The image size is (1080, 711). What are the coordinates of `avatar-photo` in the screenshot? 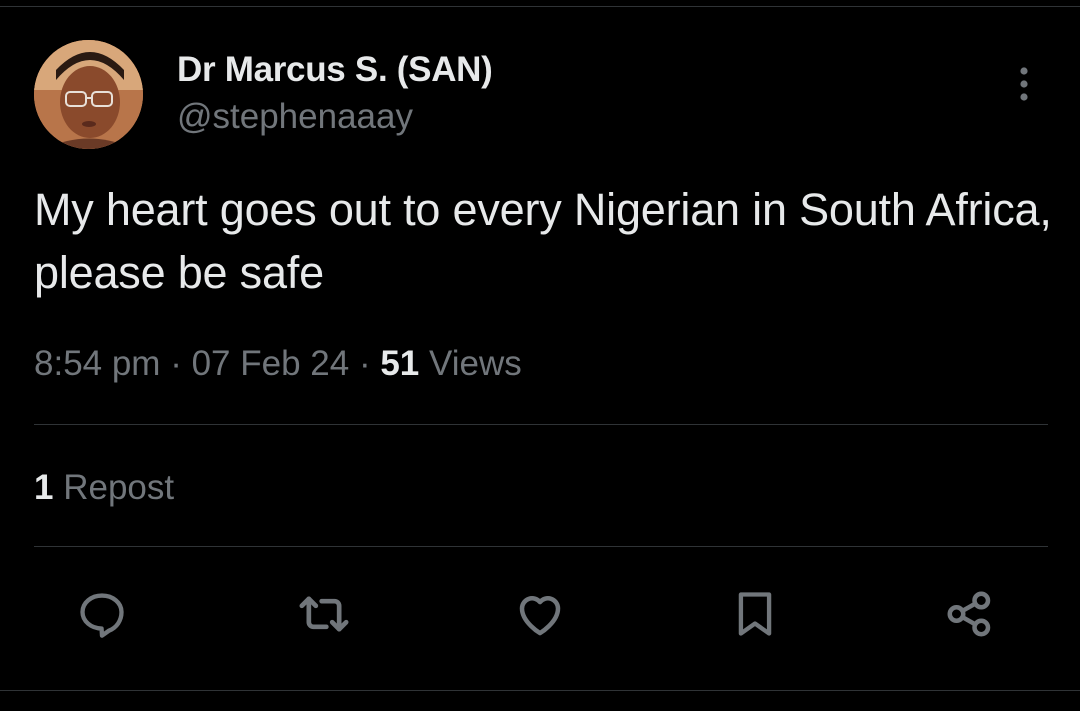 It's located at (88, 94).